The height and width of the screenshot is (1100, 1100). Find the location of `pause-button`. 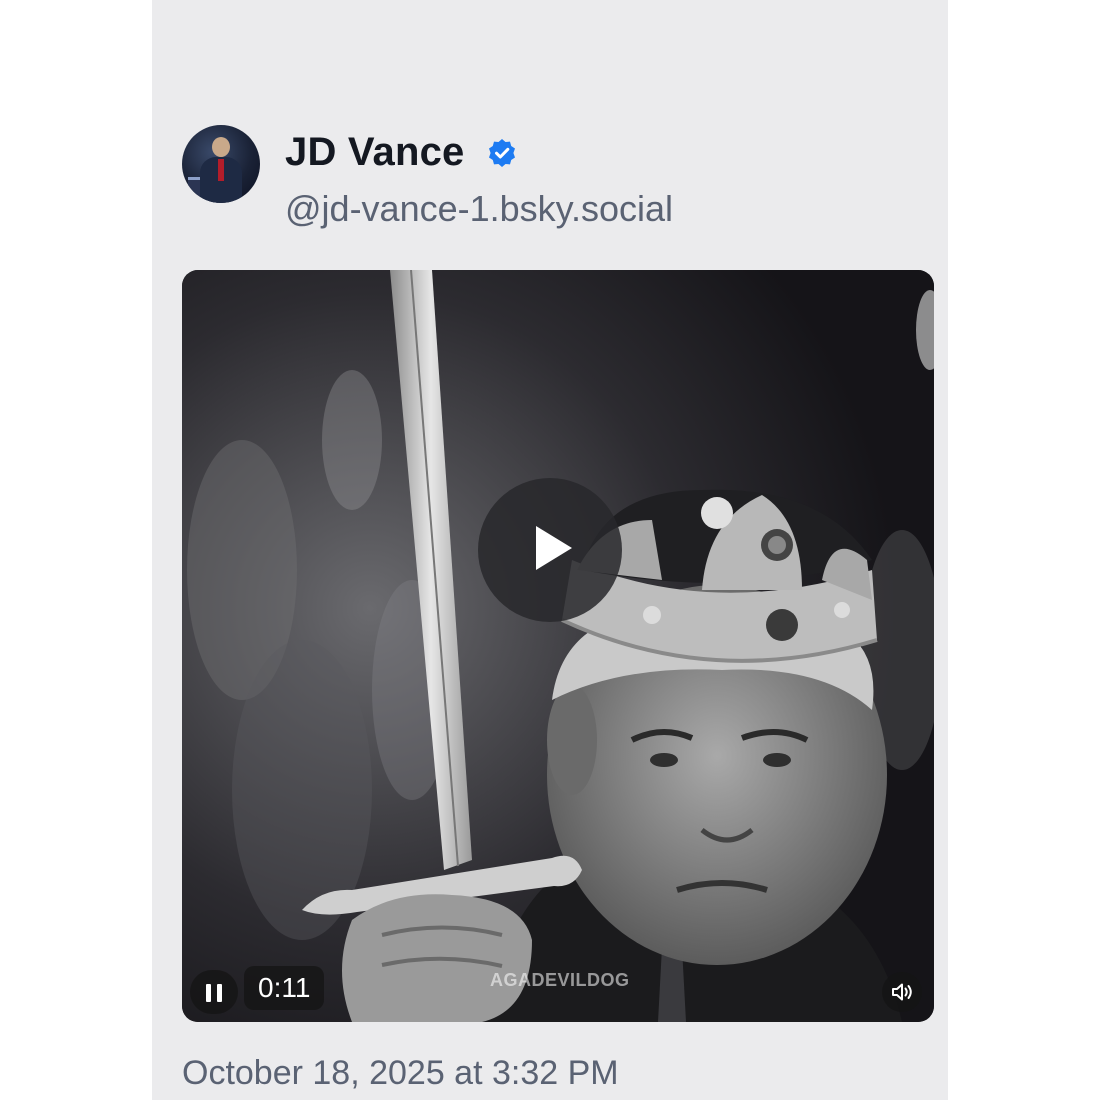

pause-button is located at coordinates (214, 992).